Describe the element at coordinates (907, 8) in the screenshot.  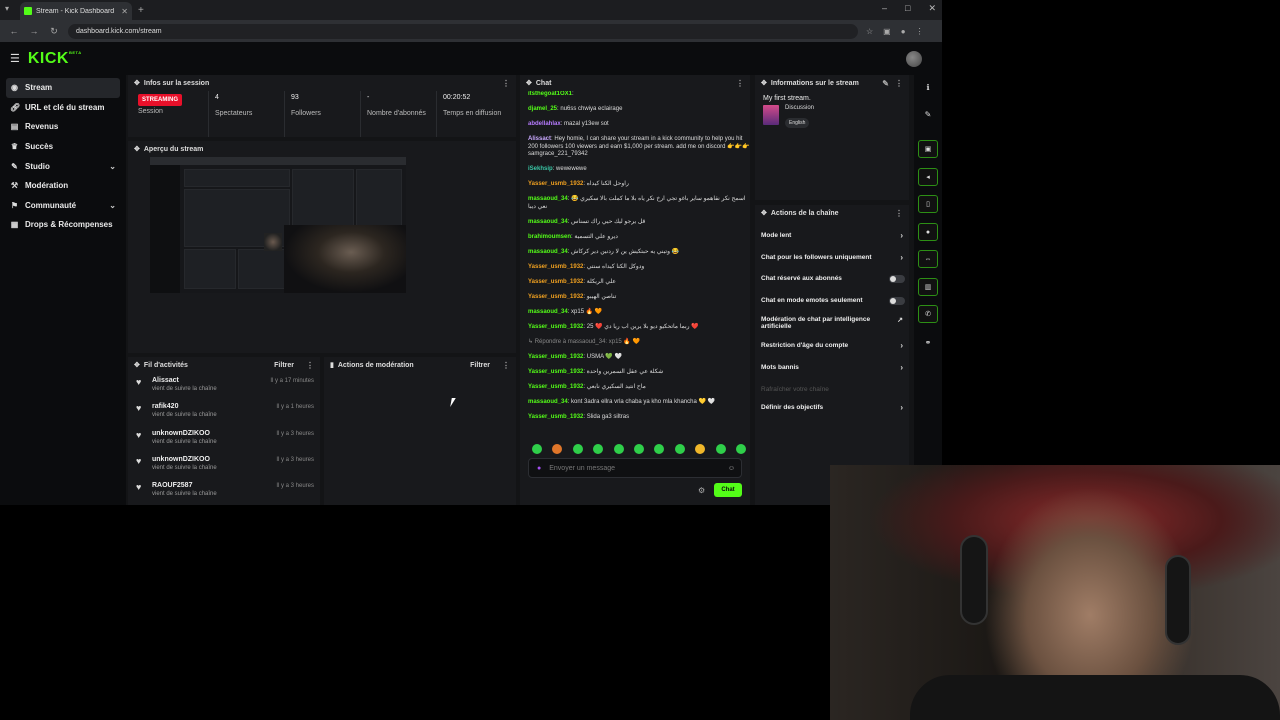
I see `maximize-icon: □` at that location.